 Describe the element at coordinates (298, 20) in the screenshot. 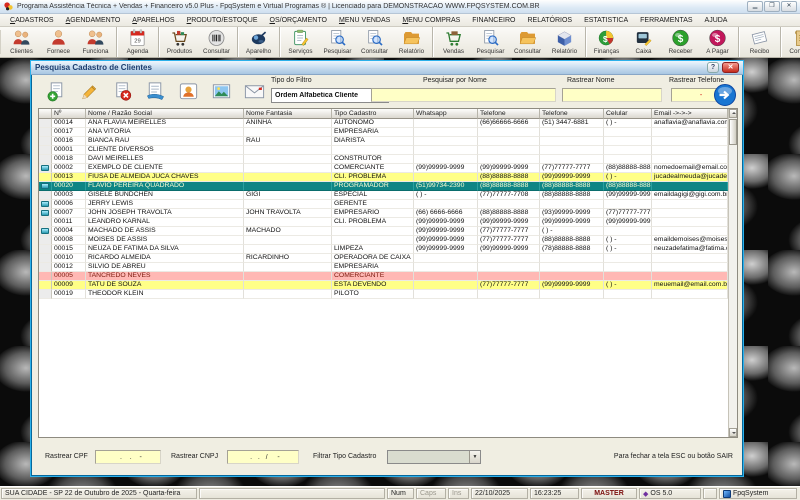

I see `menu-os-or-amento: OS/ORÇAMENTO` at that location.